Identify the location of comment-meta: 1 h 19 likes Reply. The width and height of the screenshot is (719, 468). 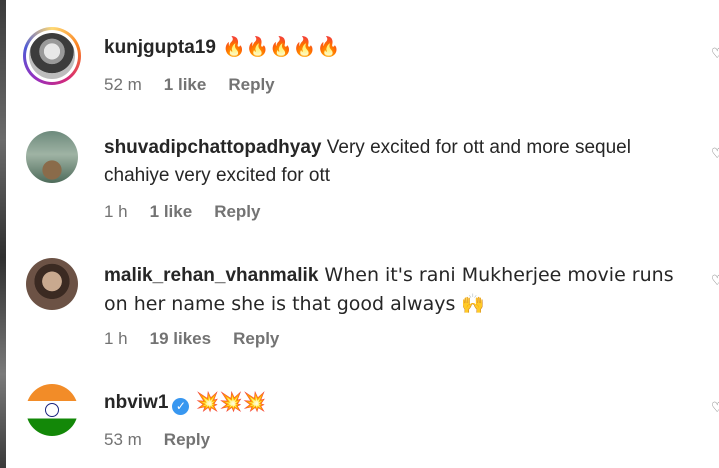
(191, 339).